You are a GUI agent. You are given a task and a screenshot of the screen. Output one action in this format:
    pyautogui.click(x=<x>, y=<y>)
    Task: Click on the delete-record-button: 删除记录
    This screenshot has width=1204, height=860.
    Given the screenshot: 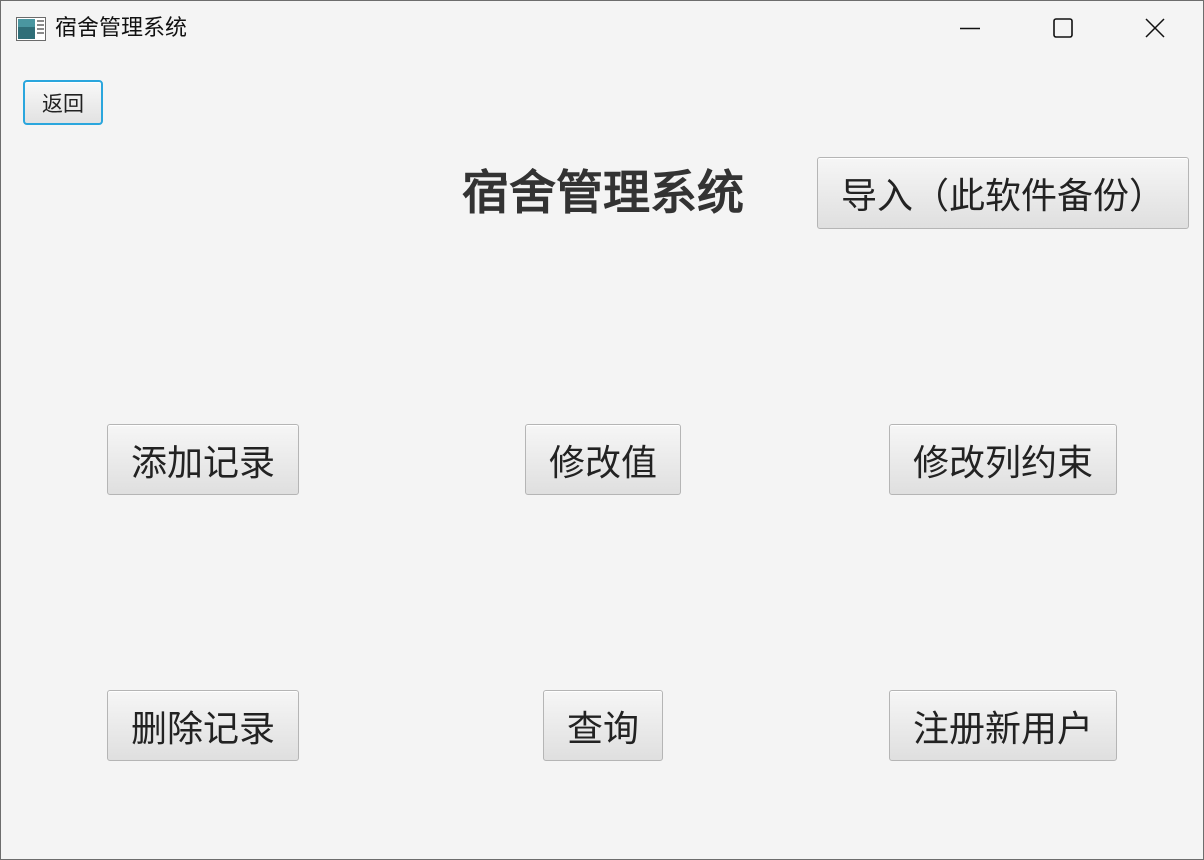 What is the action you would take?
    pyautogui.click(x=203, y=725)
    